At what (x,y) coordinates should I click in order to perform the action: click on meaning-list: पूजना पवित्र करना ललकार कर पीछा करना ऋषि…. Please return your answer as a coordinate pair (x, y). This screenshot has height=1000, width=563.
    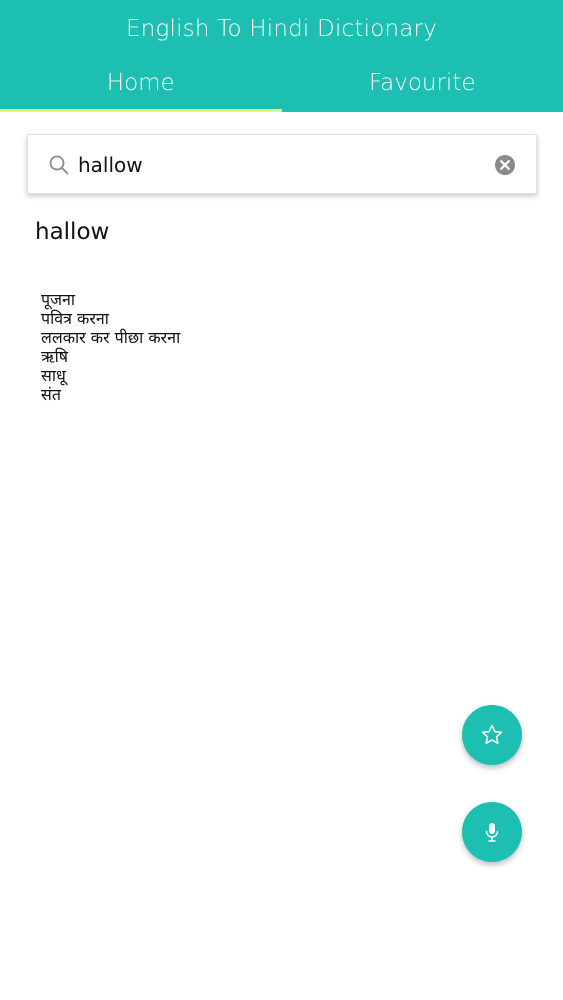
    Looking at the image, I should click on (110, 347).